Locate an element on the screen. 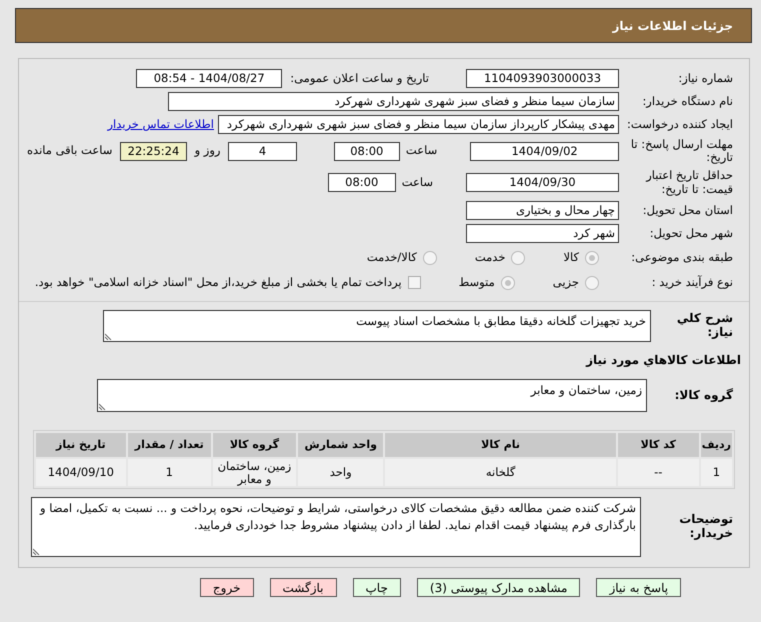 This screenshot has height=622, width=761. value-field: 1404/09/02 is located at coordinates (544, 151).